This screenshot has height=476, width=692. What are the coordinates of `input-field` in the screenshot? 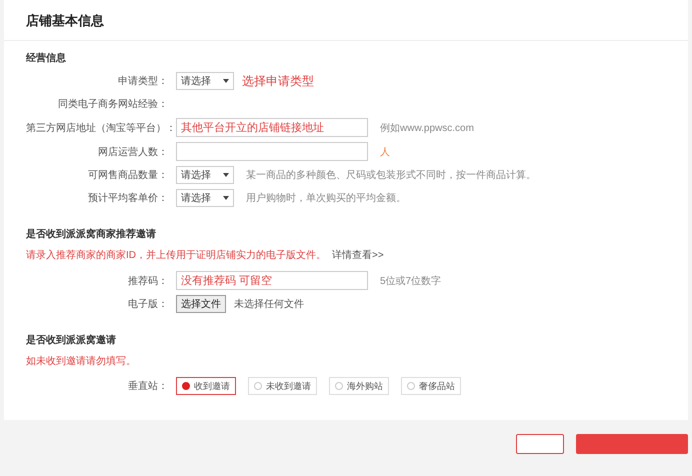 It's located at (272, 151).